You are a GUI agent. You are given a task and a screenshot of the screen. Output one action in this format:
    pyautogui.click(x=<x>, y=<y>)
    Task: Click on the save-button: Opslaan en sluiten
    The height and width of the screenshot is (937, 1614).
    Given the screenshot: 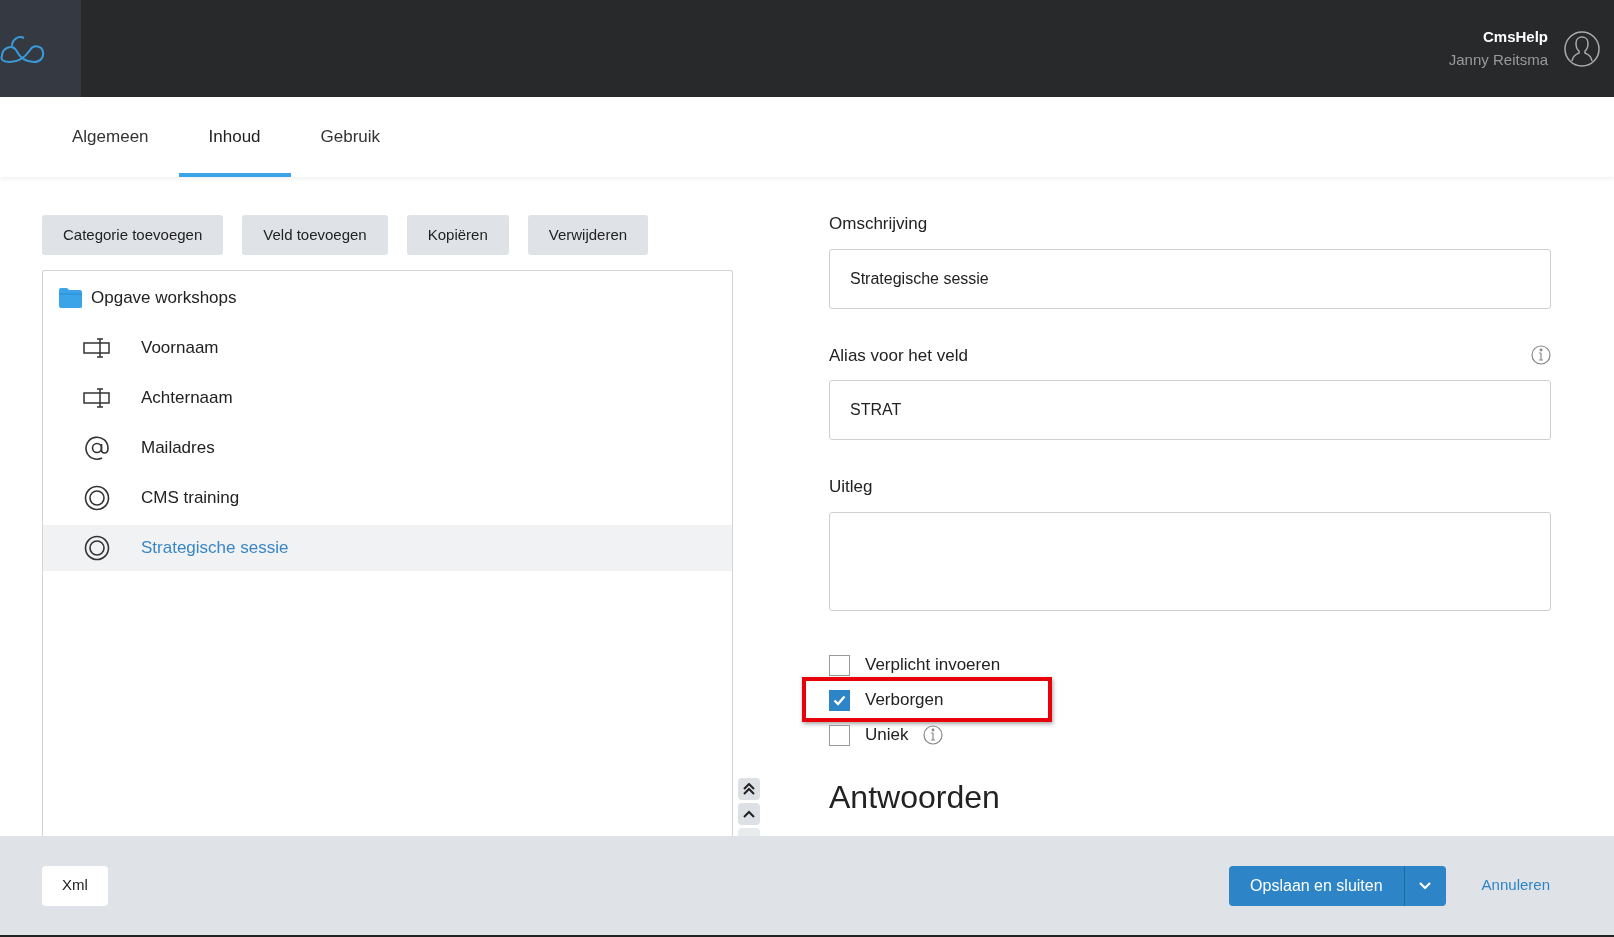 What is the action you would take?
    pyautogui.click(x=1316, y=885)
    